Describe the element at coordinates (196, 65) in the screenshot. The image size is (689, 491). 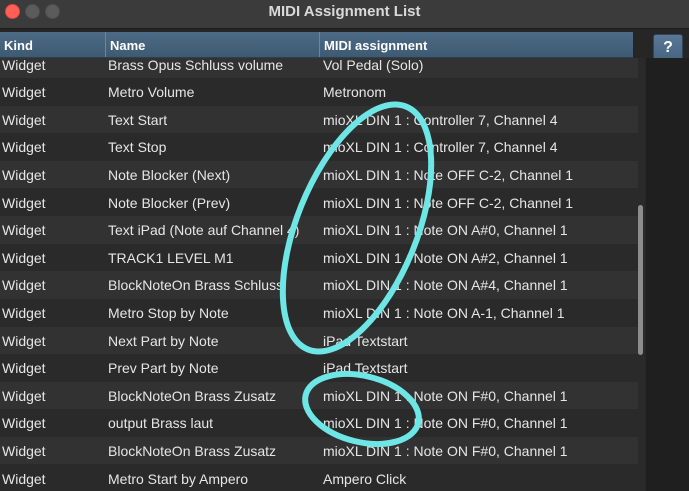
I see `row-name: Brass Opus Schluss volume` at that location.